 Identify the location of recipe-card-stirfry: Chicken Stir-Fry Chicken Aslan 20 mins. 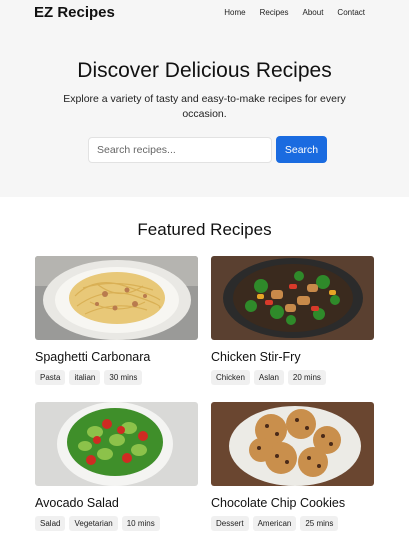
(292, 320).